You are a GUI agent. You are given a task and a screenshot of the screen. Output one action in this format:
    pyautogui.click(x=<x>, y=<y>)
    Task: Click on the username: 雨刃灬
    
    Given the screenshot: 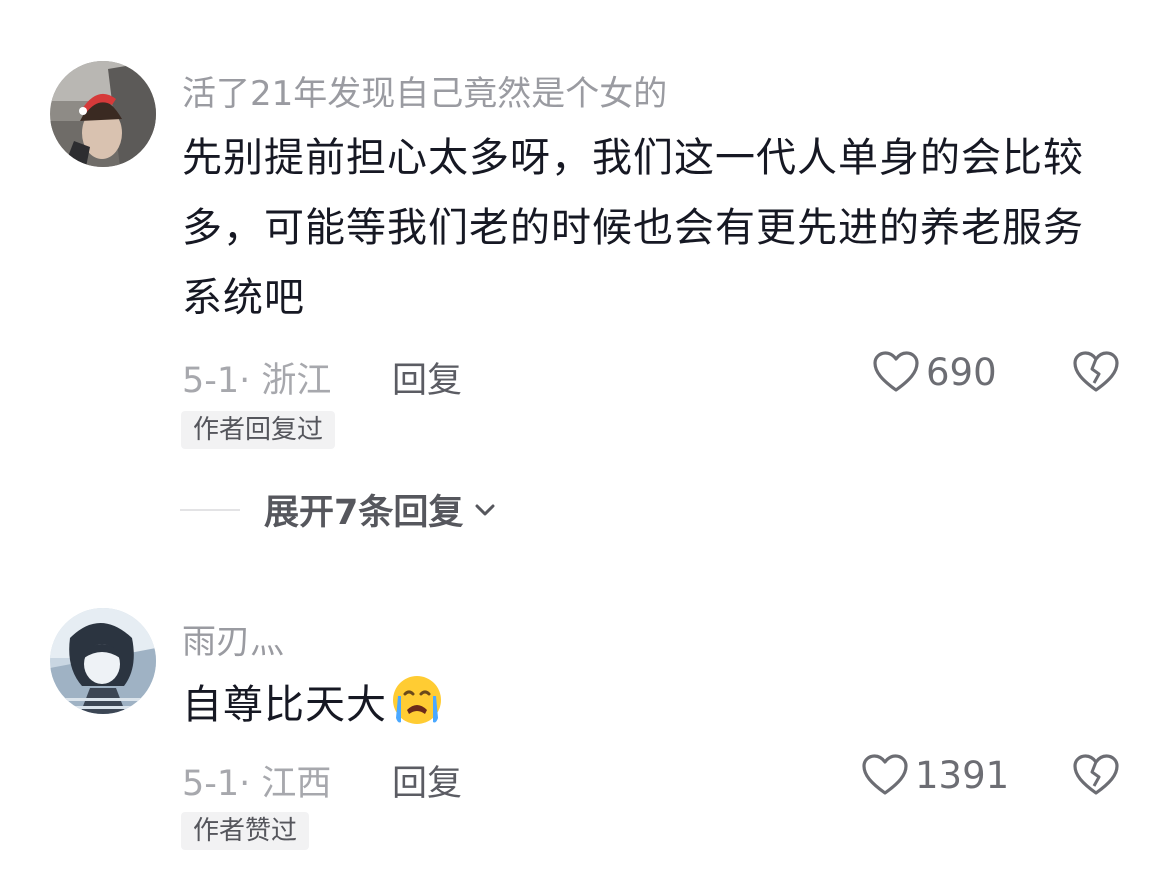 What is the action you would take?
    pyautogui.click(x=233, y=638)
    